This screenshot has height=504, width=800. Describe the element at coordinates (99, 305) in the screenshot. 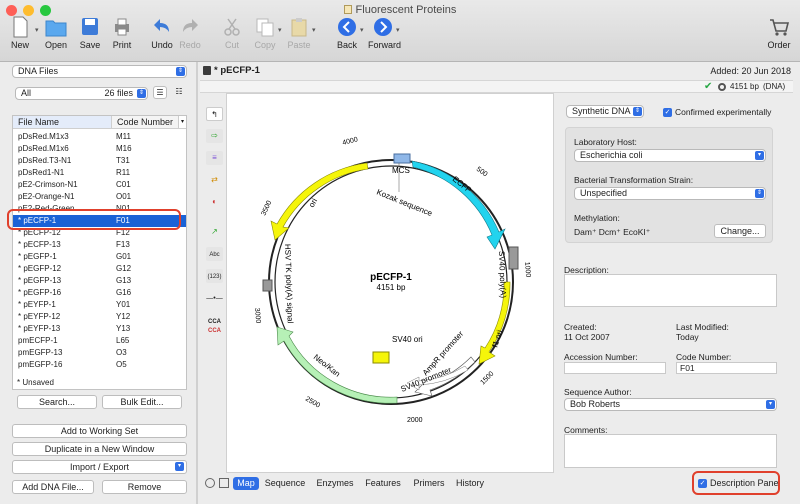

I see `table-row: * pEYFP-1 Y01` at that location.